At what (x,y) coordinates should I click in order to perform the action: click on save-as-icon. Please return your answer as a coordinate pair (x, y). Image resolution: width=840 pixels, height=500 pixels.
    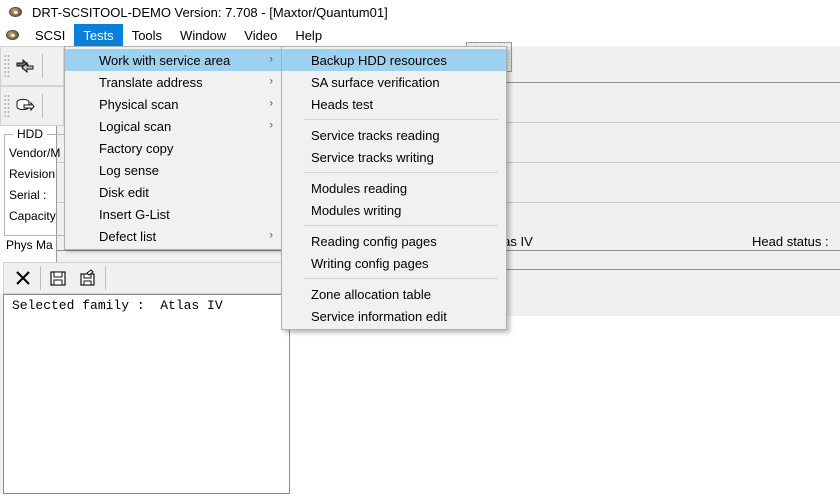
    Looking at the image, I should click on (88, 278).